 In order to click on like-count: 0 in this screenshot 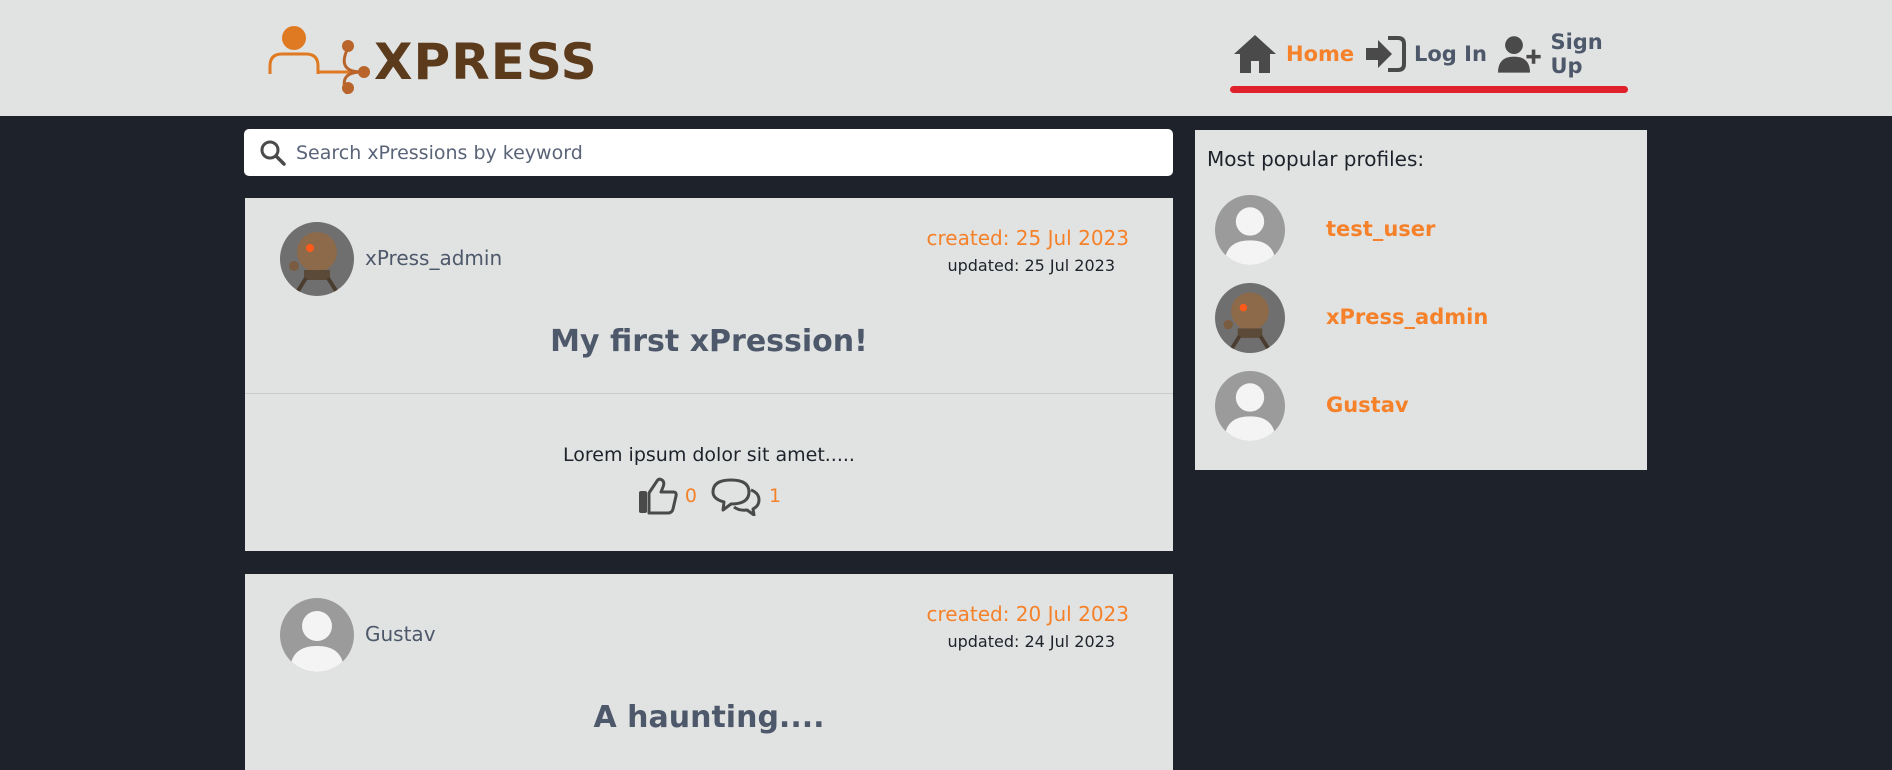, I will do `click(690, 496)`.